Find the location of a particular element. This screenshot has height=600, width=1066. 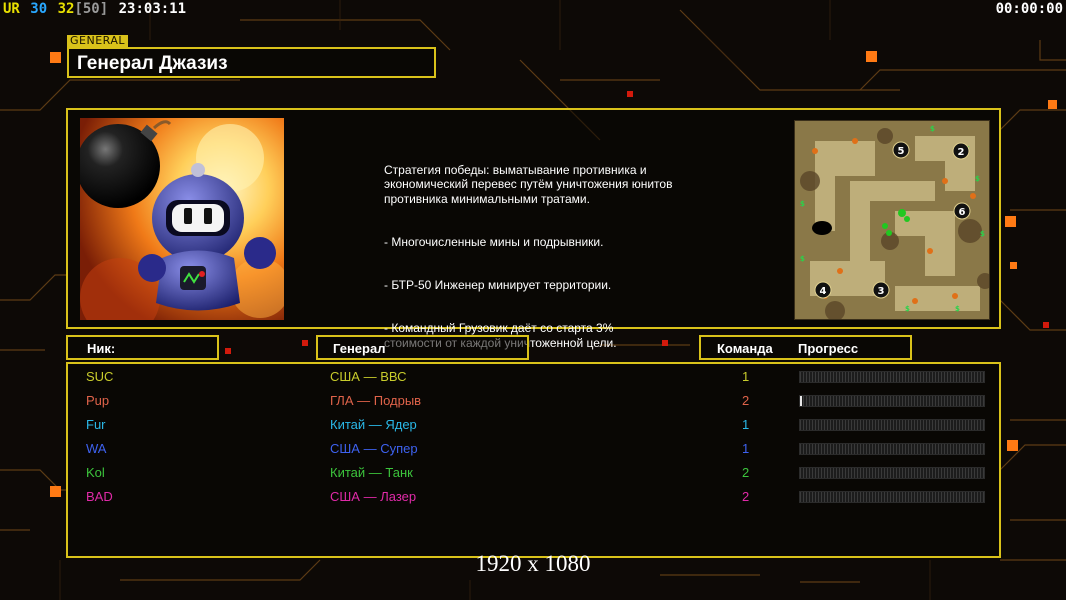

column-team-label: Команда is located at coordinates (745, 348).